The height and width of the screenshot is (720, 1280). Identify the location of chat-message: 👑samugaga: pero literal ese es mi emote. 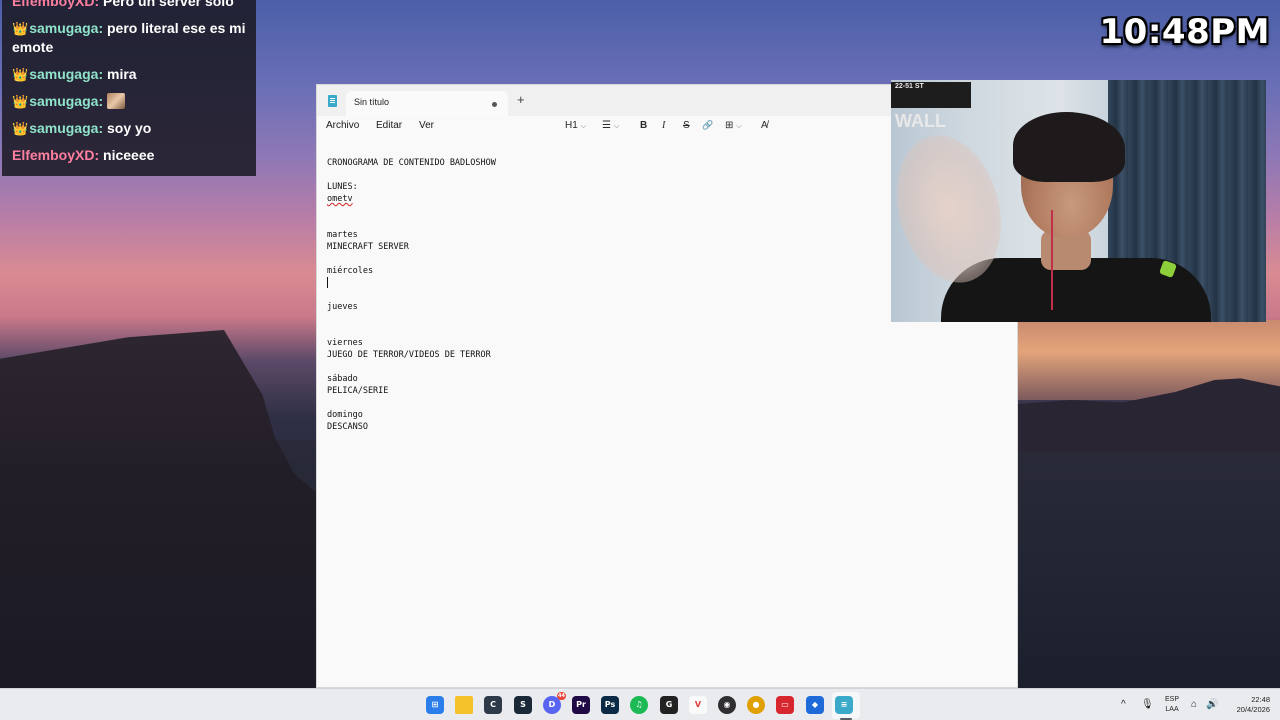
(129, 37).